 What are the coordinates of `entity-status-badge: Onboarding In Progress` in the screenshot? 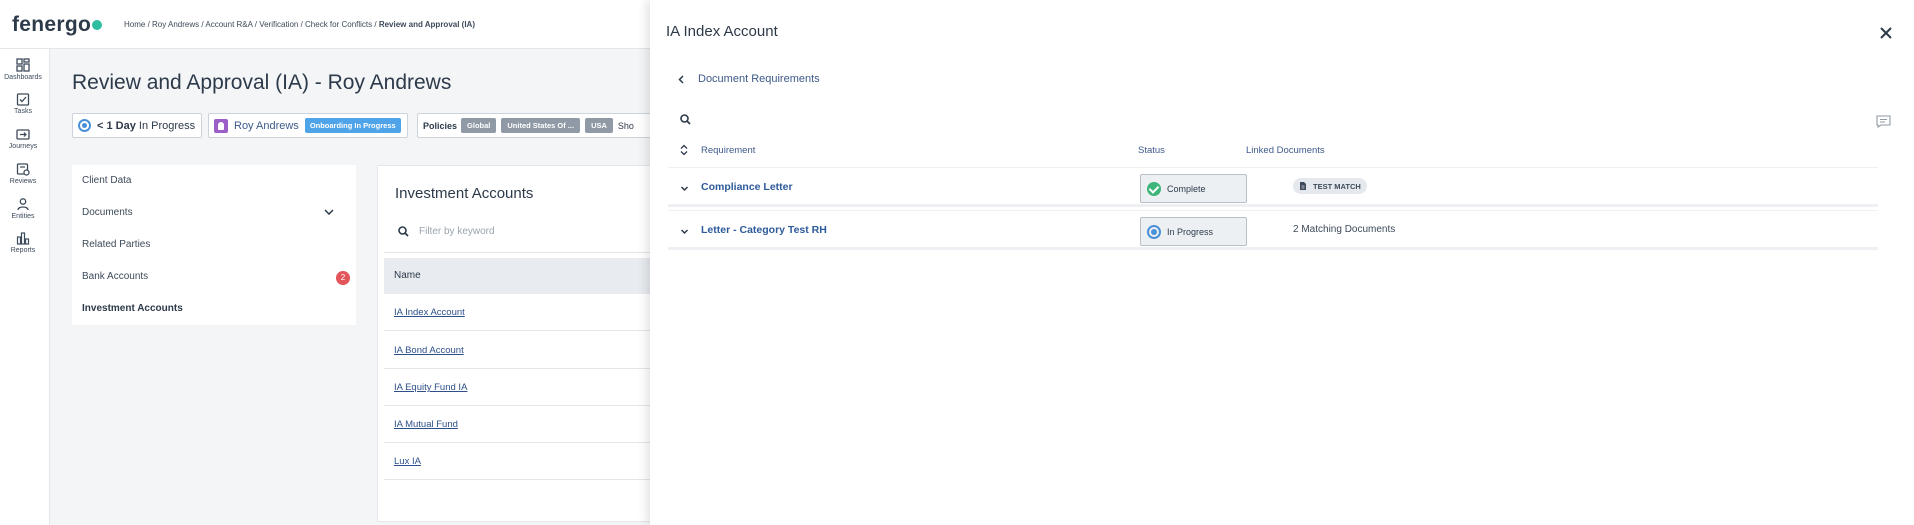 It's located at (352, 125).